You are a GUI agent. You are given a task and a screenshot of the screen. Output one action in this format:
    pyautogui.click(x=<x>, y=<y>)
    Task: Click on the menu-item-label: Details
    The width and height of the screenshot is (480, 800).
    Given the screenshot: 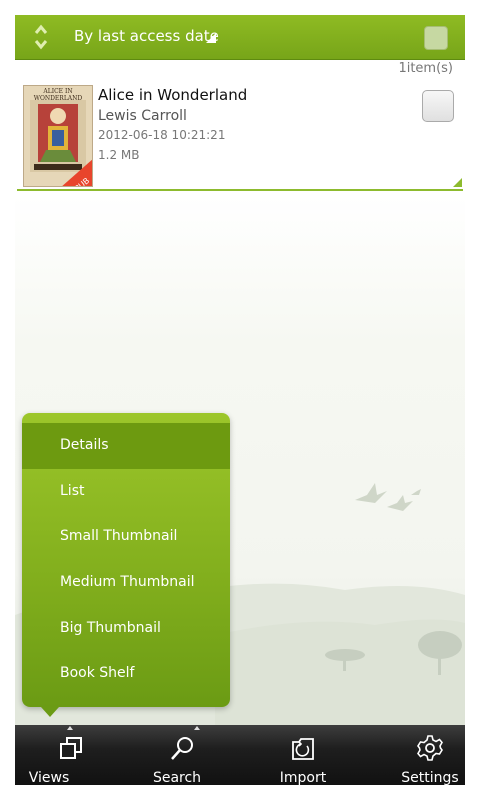 What is the action you would take?
    pyautogui.click(x=84, y=445)
    